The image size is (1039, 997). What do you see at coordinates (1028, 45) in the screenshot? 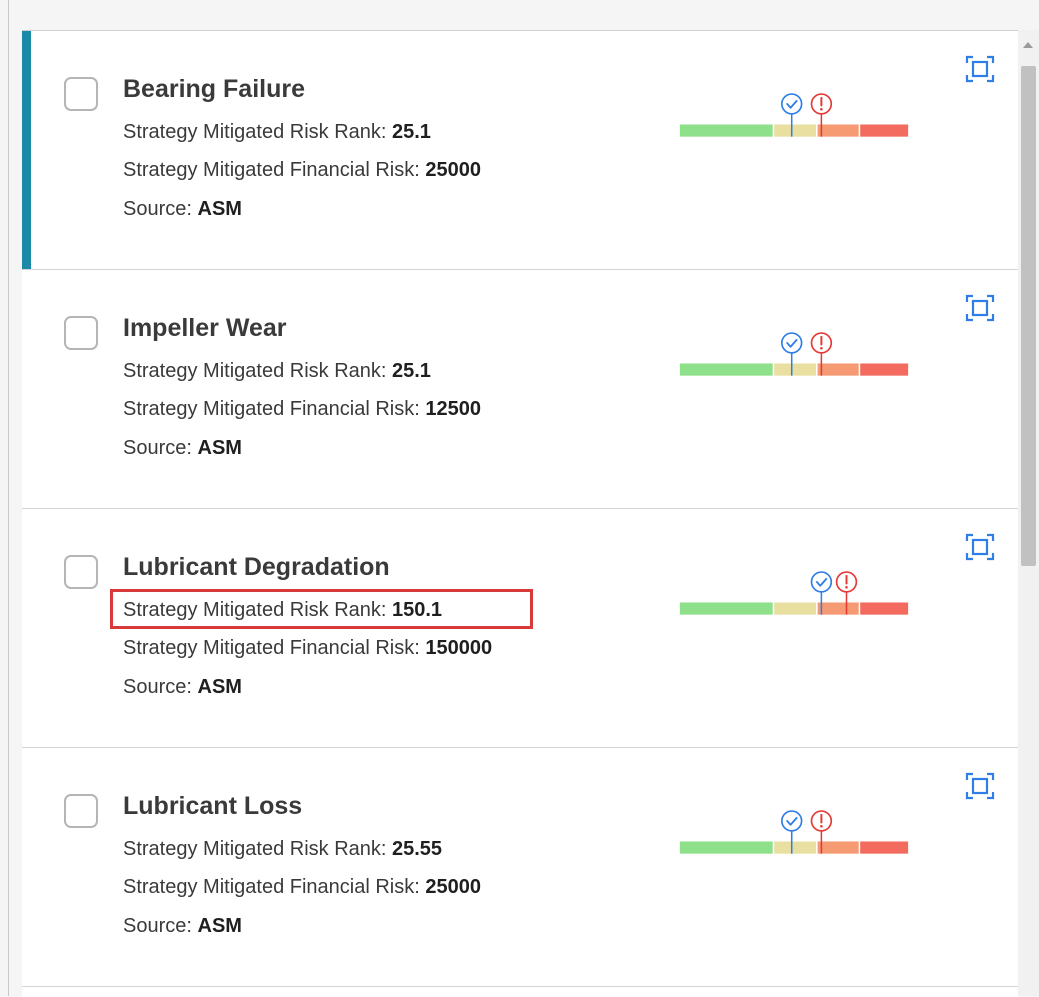
I see `scroll-up-arrow-icon` at bounding box center [1028, 45].